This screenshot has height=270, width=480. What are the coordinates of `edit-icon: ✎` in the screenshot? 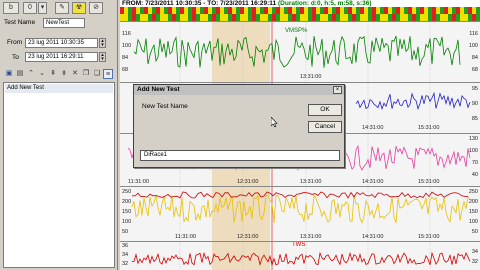 It's located at (62, 8).